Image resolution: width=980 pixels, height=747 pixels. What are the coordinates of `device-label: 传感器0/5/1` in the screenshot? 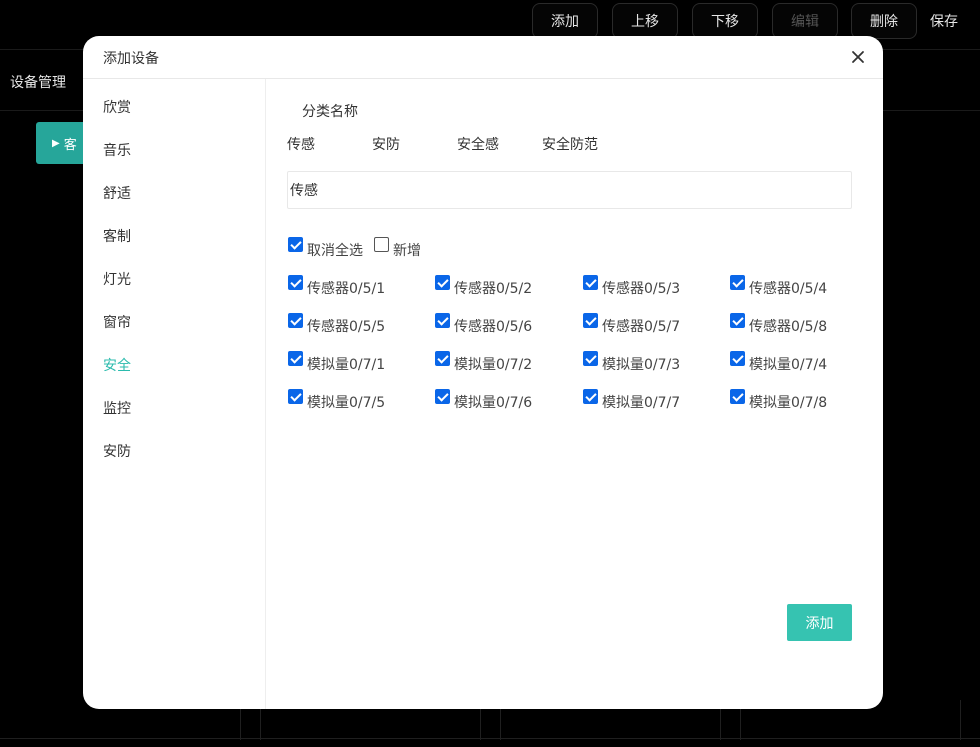 It's located at (346, 288).